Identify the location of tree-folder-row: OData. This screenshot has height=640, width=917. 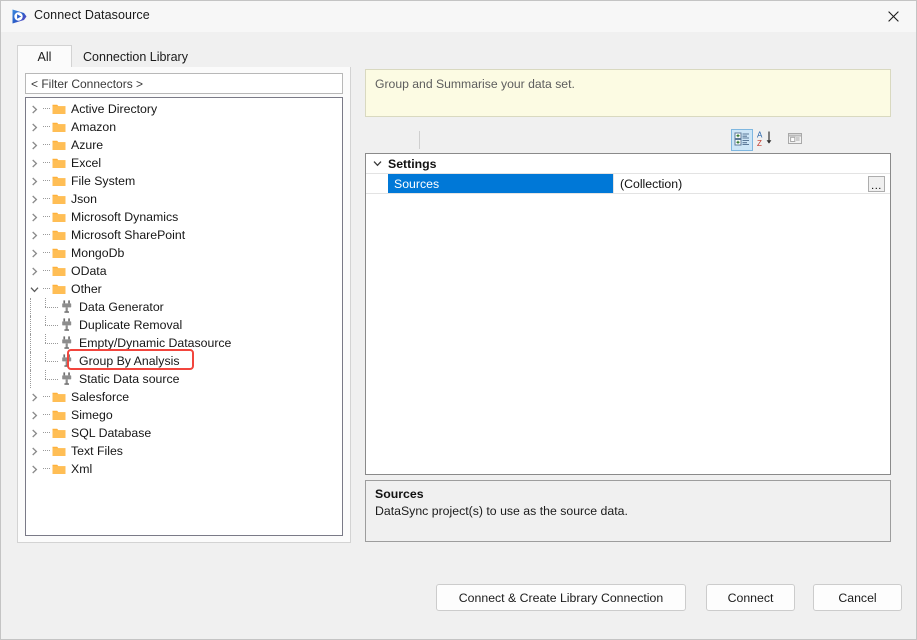
(184, 271).